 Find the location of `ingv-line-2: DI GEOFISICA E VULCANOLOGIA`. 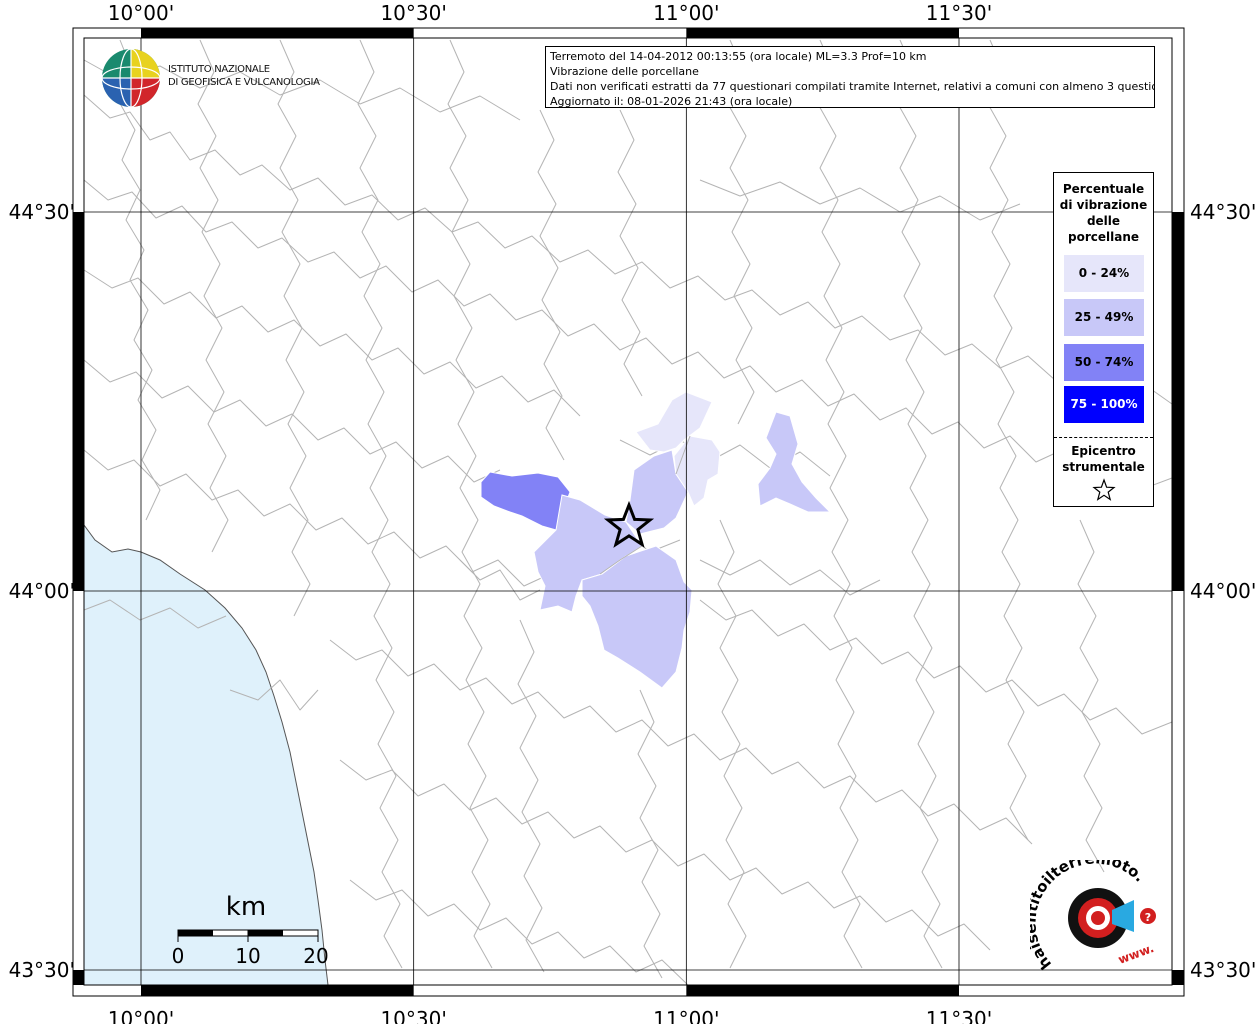

ingv-line-2: DI GEOFISICA E VULCANOLOGIA is located at coordinates (244, 82).